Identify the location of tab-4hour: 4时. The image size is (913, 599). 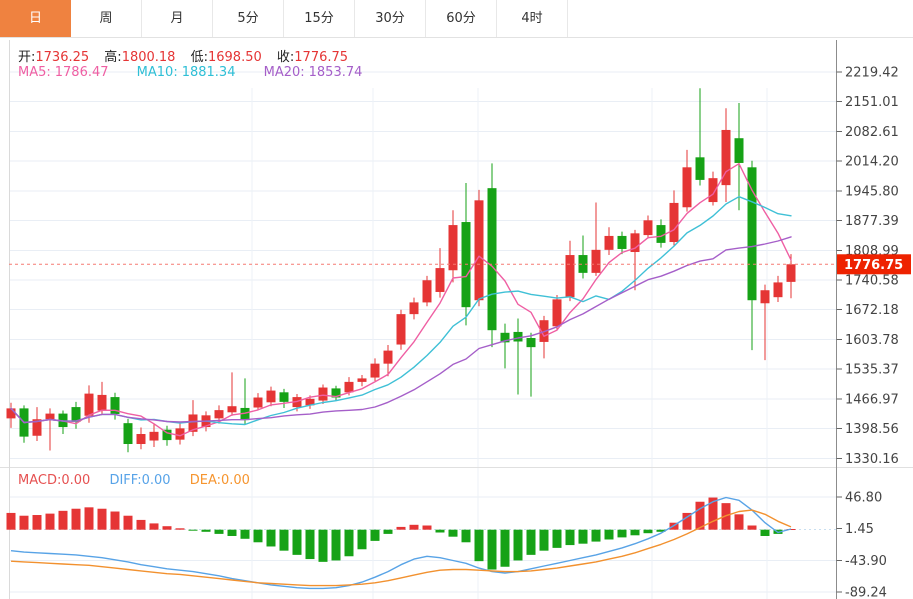
(532, 18).